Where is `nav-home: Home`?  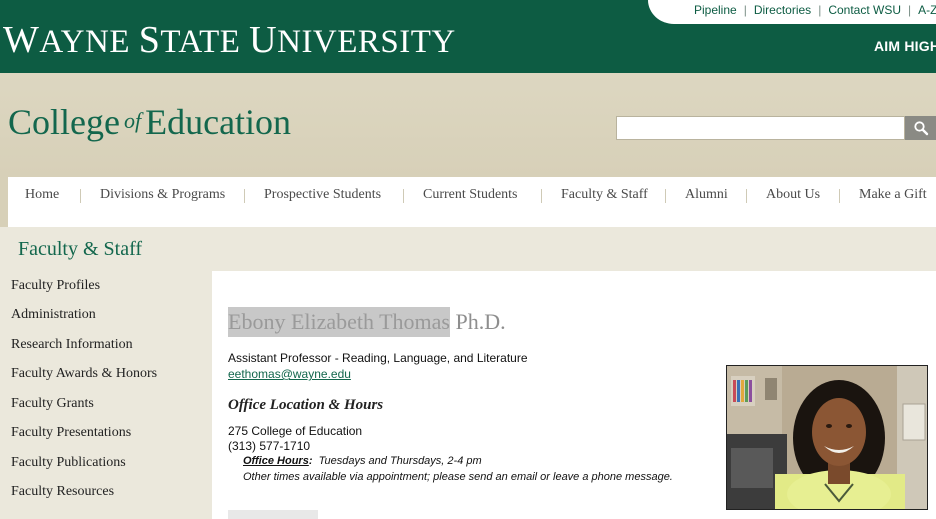 nav-home: Home is located at coordinates (42, 195).